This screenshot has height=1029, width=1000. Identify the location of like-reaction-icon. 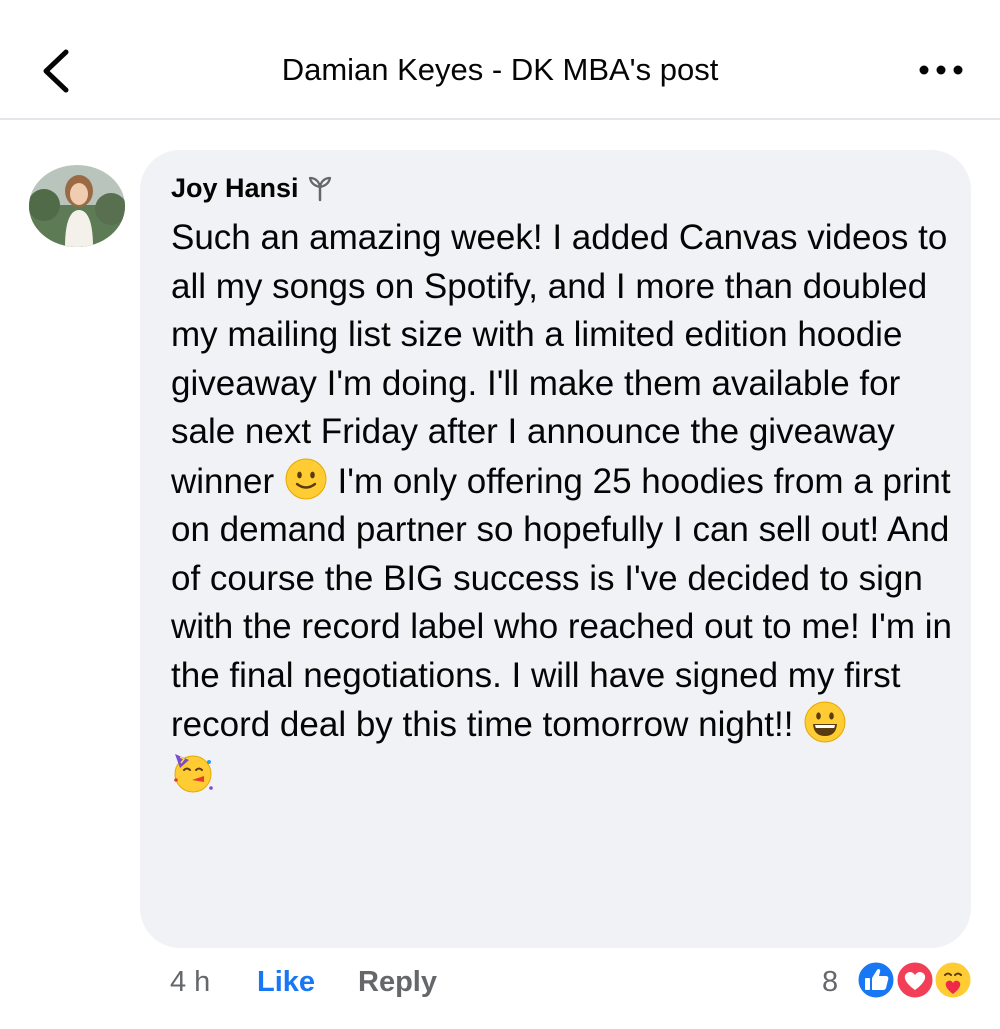
(876, 980).